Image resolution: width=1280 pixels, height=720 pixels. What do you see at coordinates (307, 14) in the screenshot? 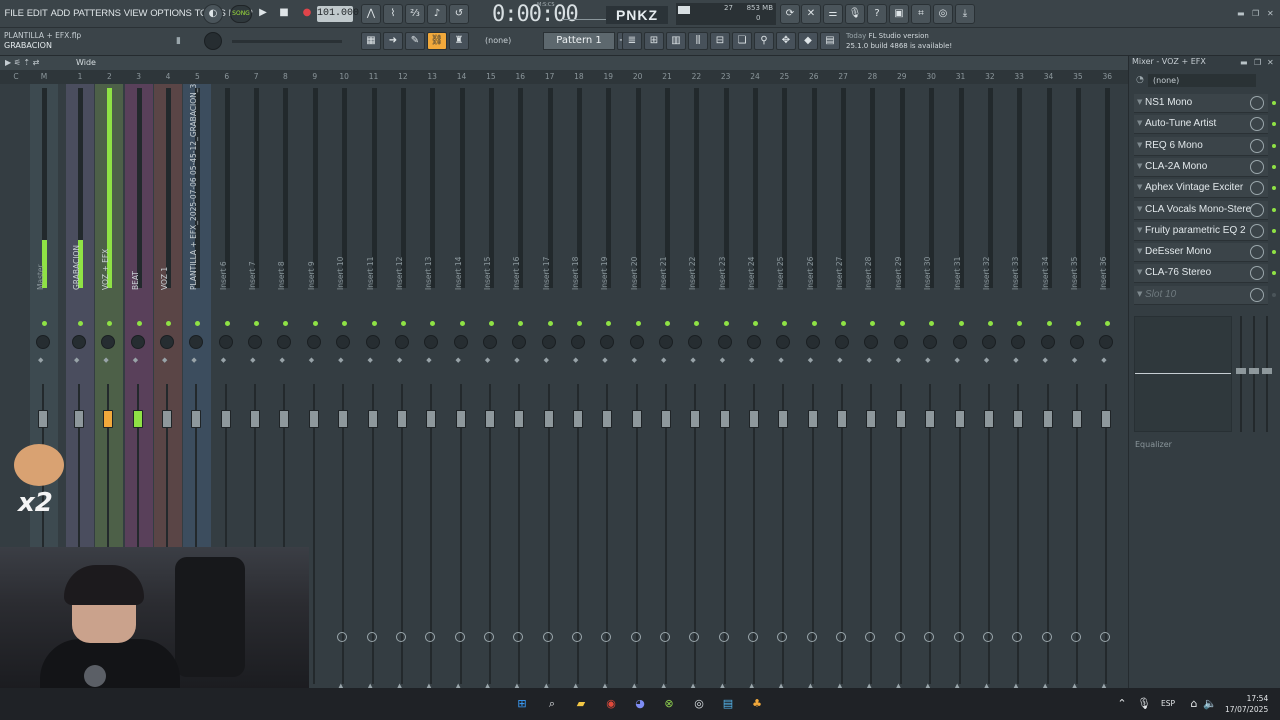
I see `record-button: ●` at bounding box center [307, 14].